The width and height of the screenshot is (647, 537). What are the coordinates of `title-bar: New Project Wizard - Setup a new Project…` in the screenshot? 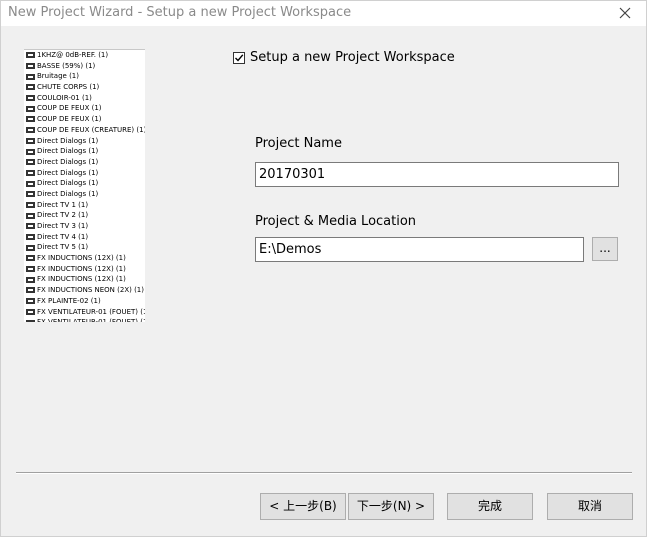 It's located at (323, 13).